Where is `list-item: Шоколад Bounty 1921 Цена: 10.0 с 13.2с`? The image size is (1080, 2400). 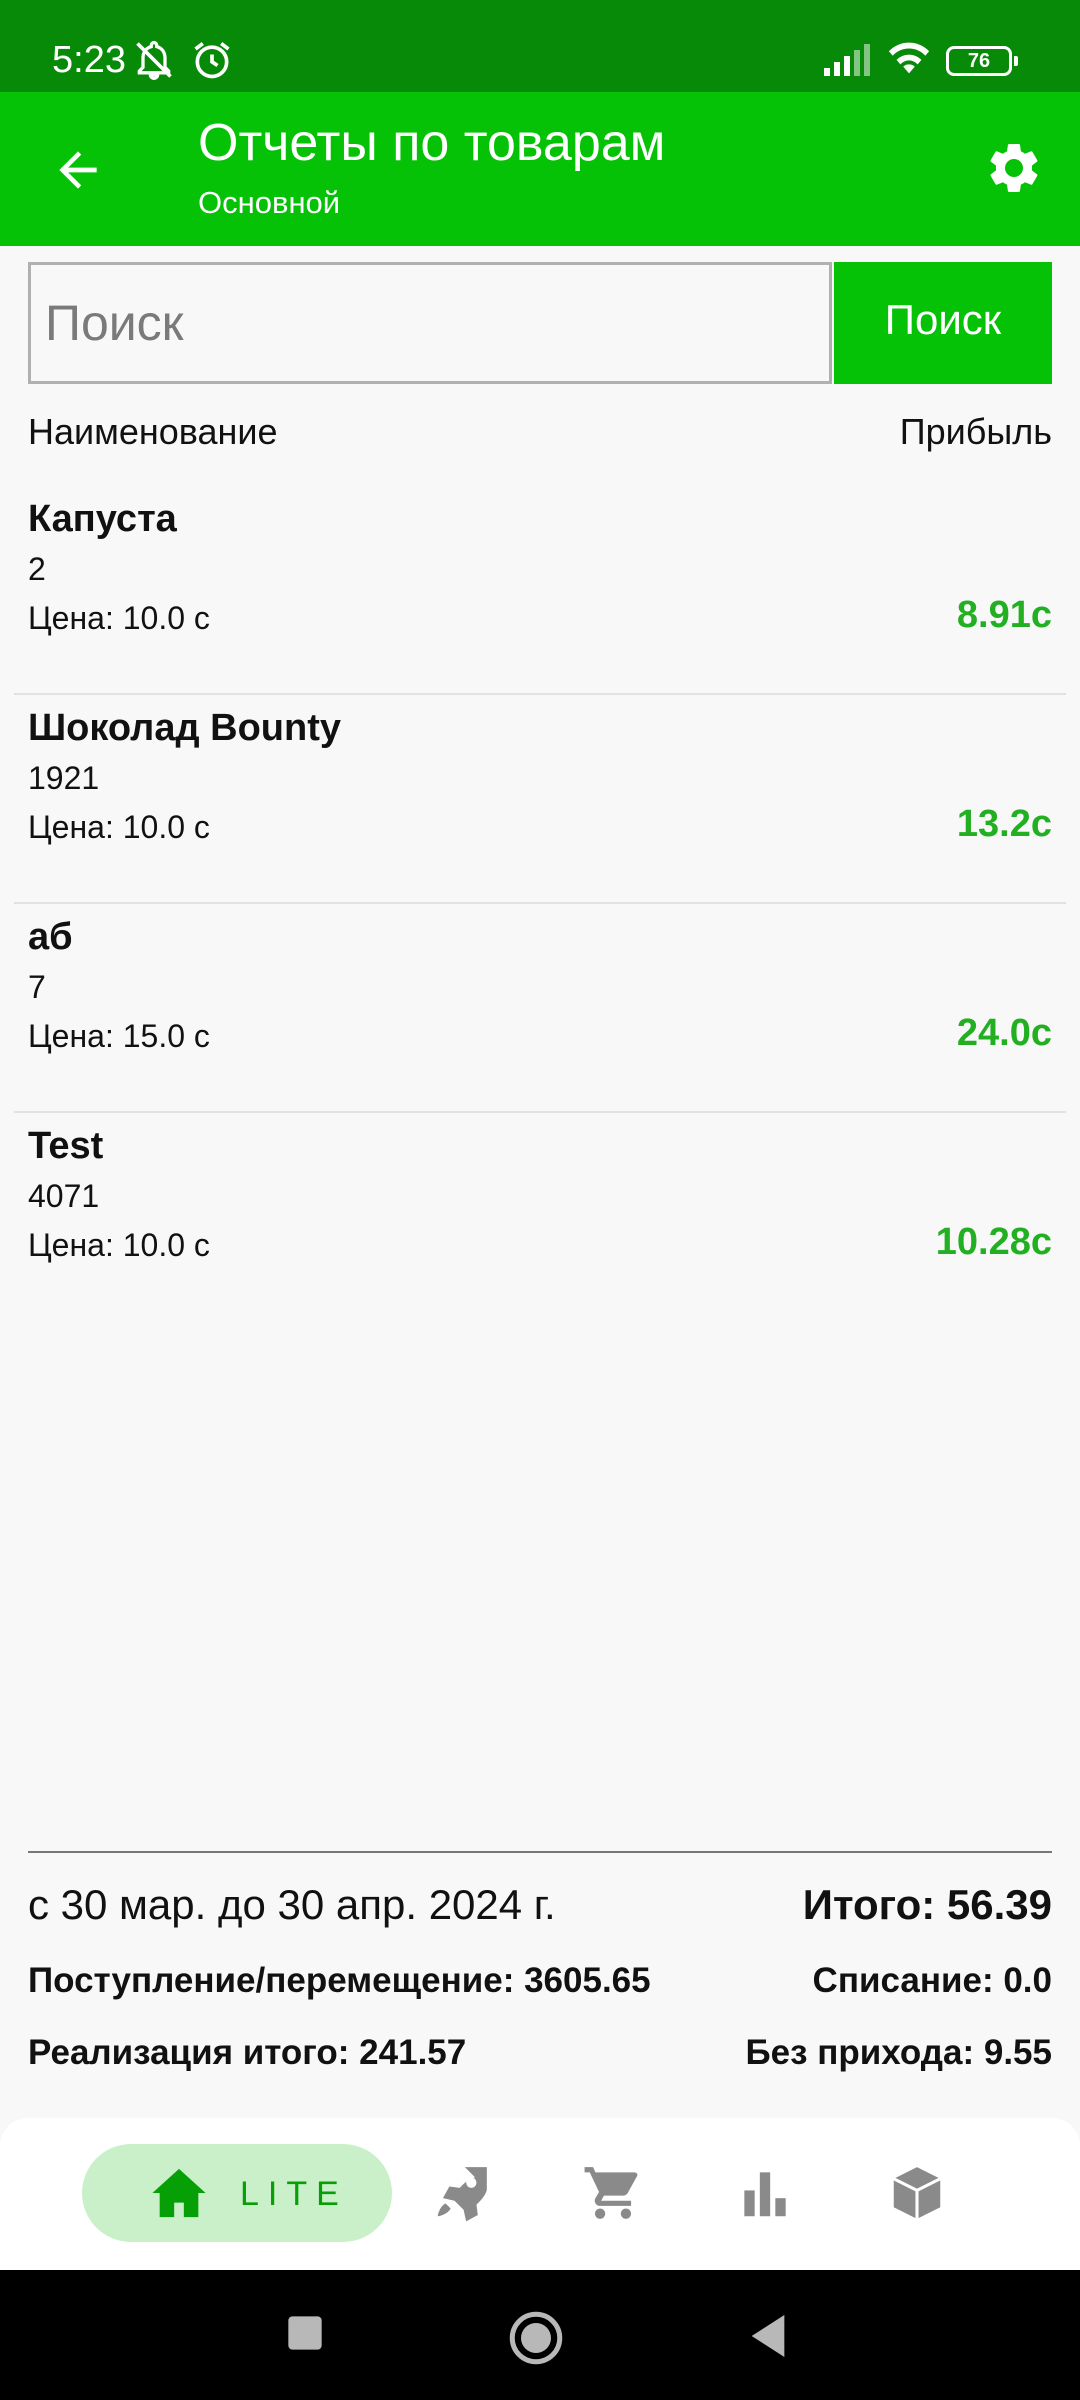 list-item: Шоколад Bounty 1921 Цена: 10.0 с 13.2с is located at coordinates (540, 799).